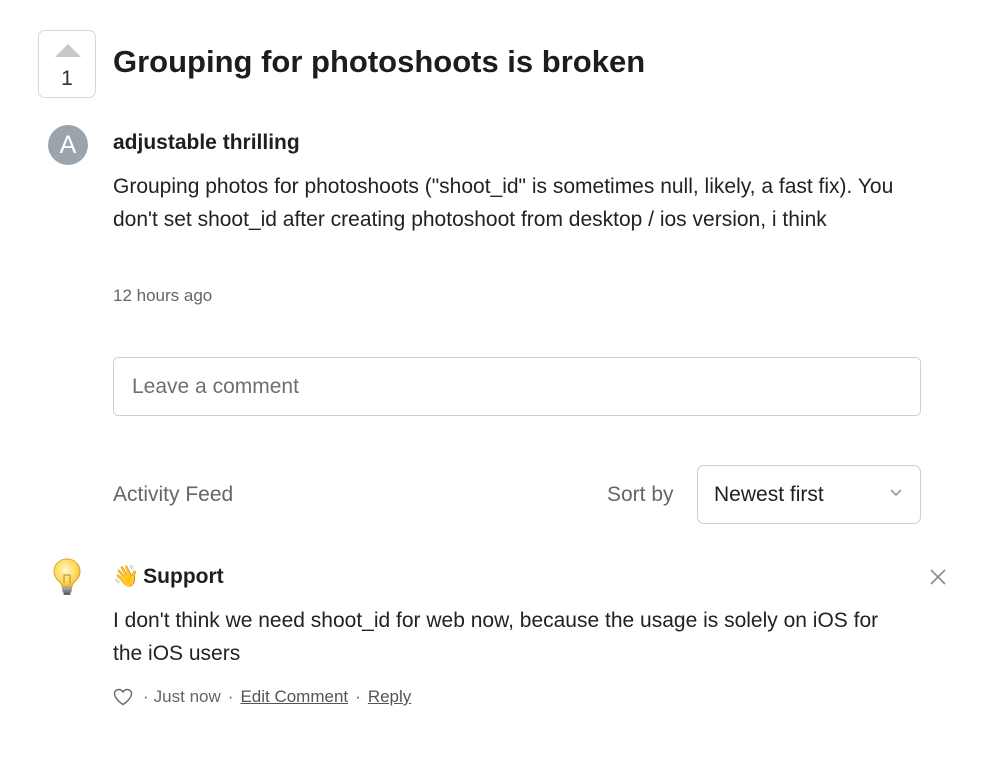 The image size is (1000, 780). What do you see at coordinates (187, 696) in the screenshot?
I see `comment-timestamp: Just now` at bounding box center [187, 696].